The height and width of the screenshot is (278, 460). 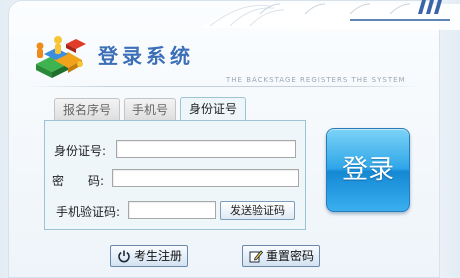 What do you see at coordinates (87, 109) in the screenshot?
I see `tab-registration-number: 报名序号` at bounding box center [87, 109].